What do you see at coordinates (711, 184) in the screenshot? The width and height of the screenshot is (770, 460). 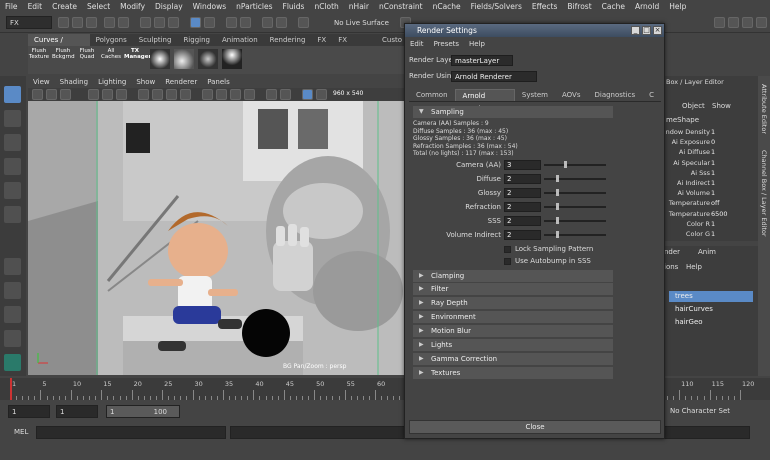 I see `channel-attr-row: Ai Indirect 1` at bounding box center [711, 184].